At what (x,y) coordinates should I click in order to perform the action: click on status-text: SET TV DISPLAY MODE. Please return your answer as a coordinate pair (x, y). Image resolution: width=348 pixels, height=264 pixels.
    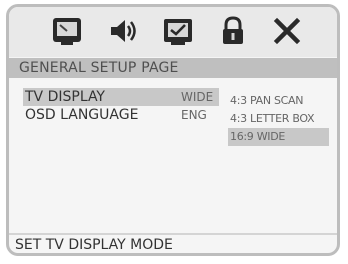
    Looking at the image, I should click on (94, 245).